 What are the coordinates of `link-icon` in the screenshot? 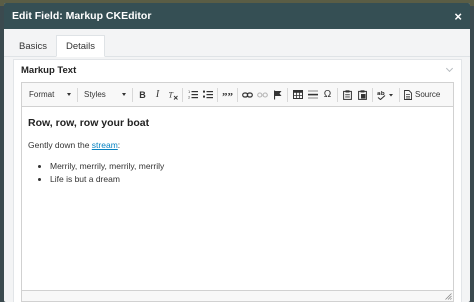 It's located at (247, 94).